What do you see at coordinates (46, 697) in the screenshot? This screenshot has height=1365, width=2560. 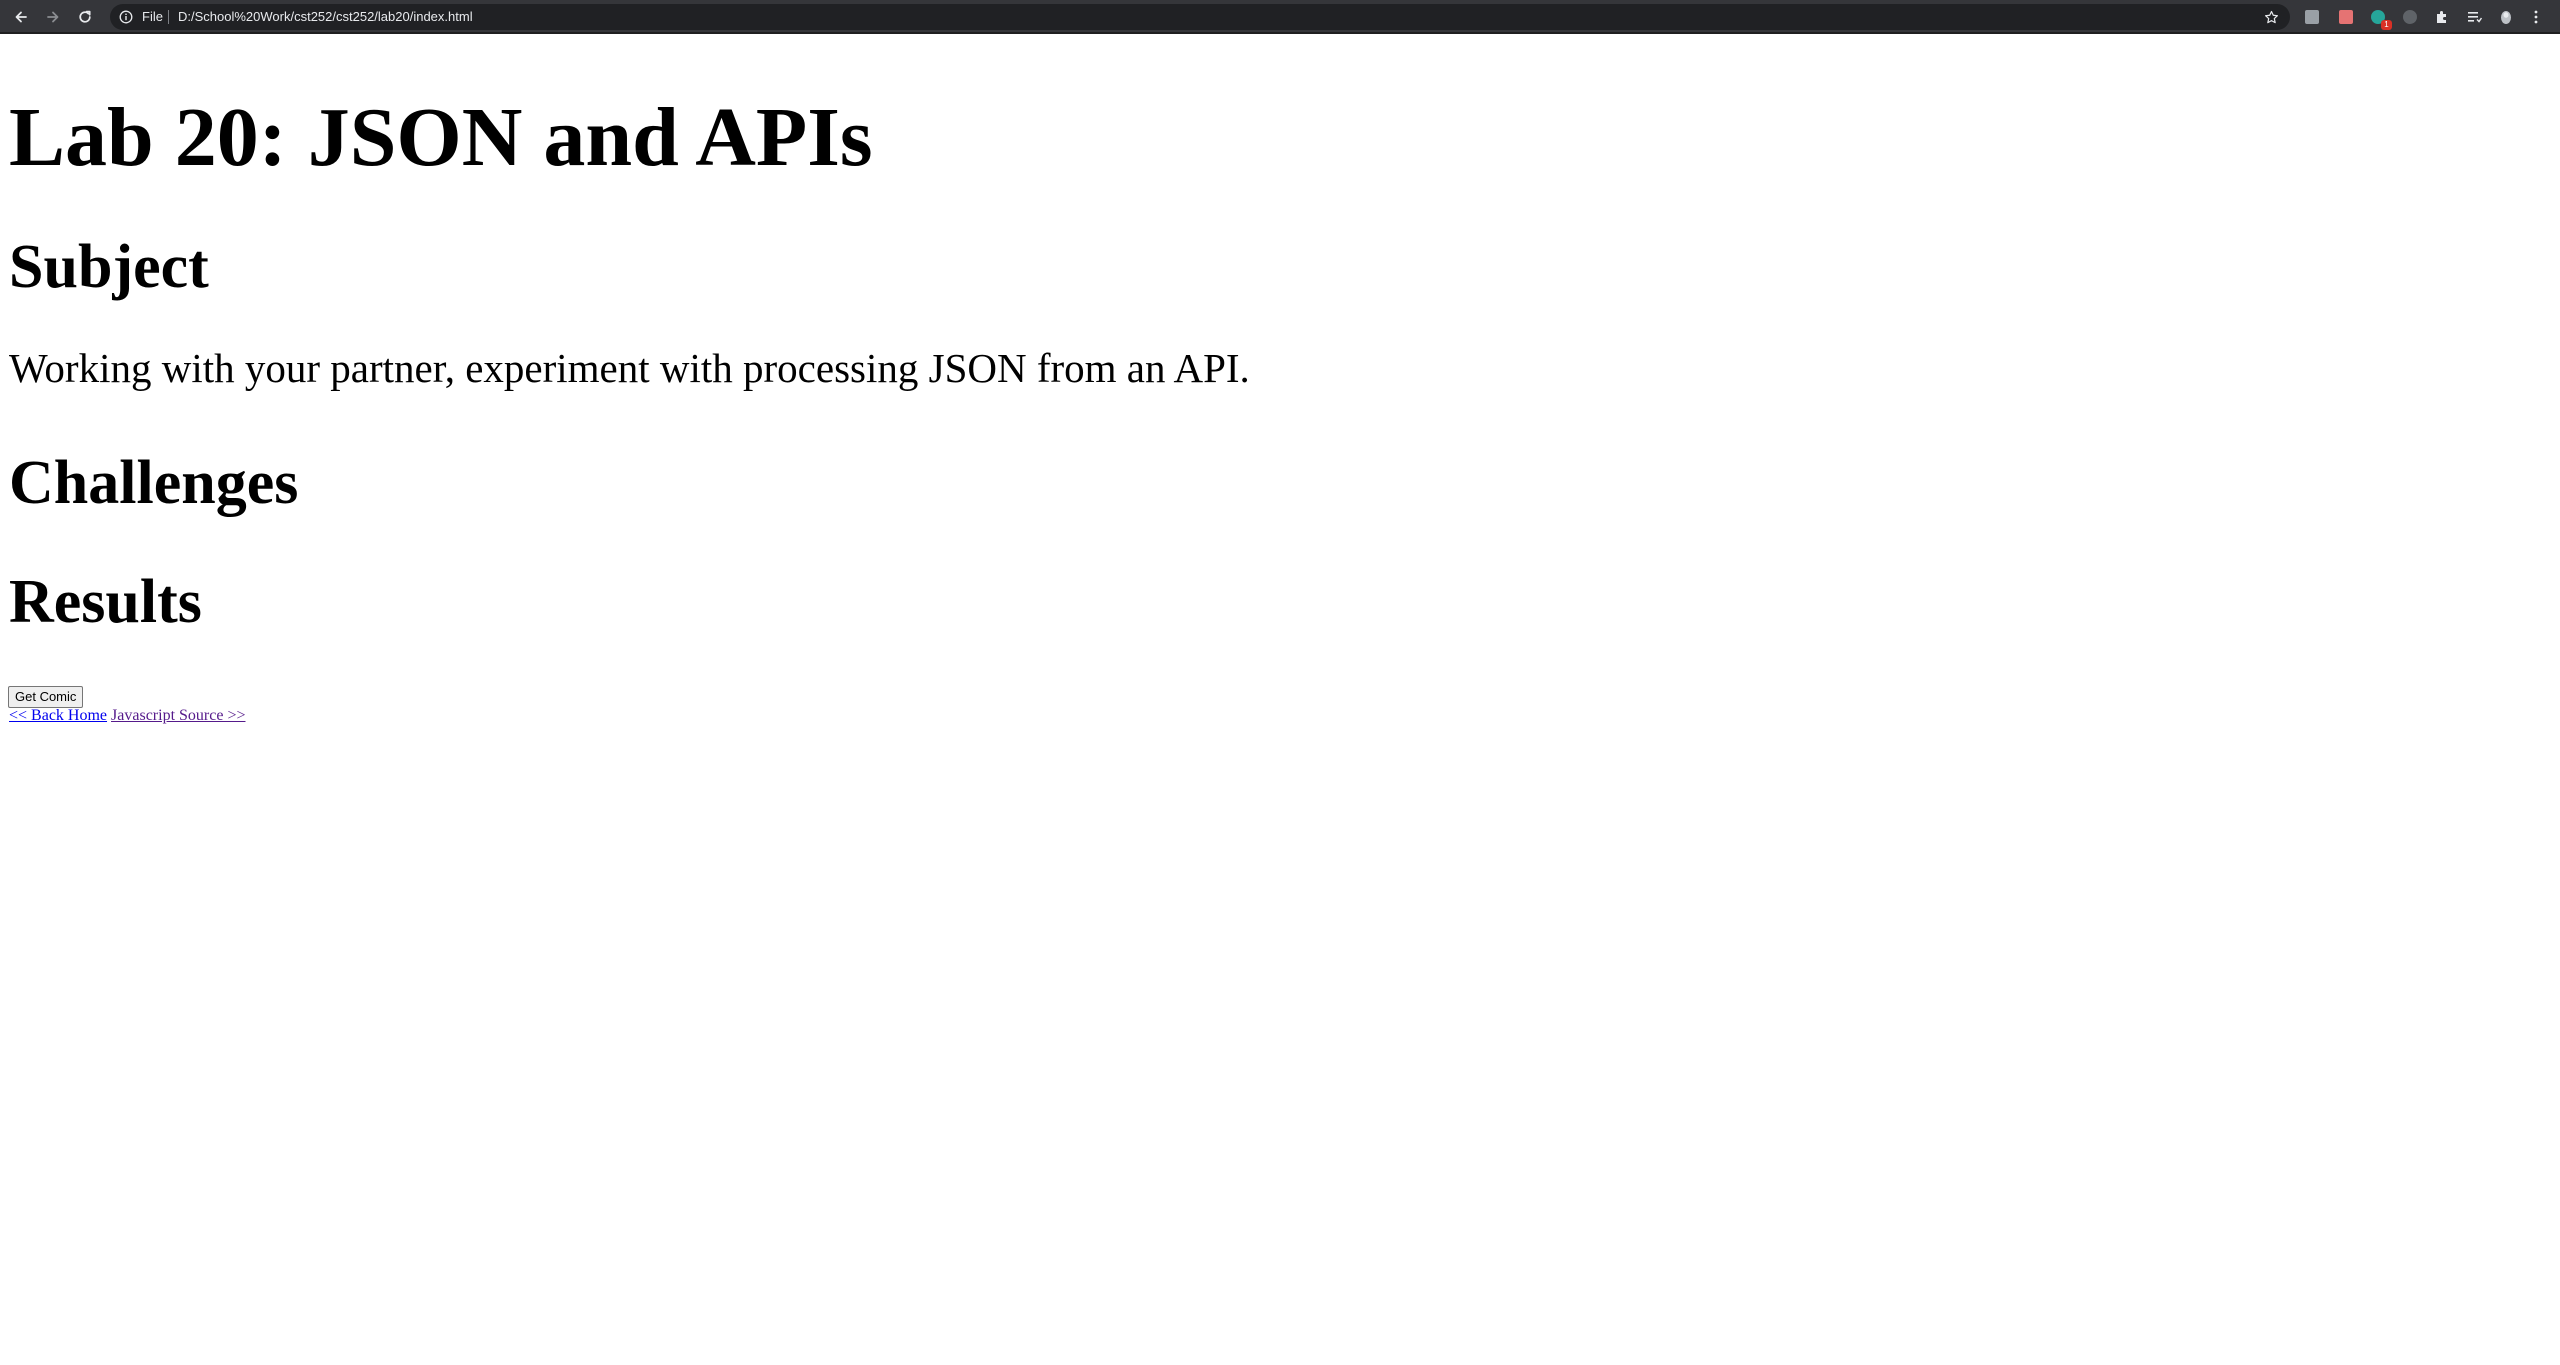 I see `get-comic-button: Get Comic` at bounding box center [46, 697].